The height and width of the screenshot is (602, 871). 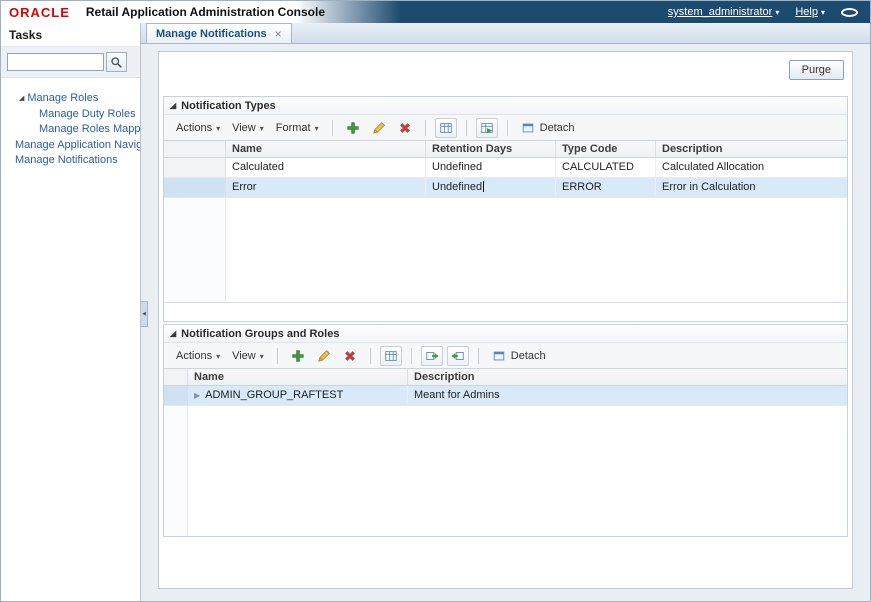 What do you see at coordinates (606, 149) in the screenshot?
I see `column-header-type-code: Type Code` at bounding box center [606, 149].